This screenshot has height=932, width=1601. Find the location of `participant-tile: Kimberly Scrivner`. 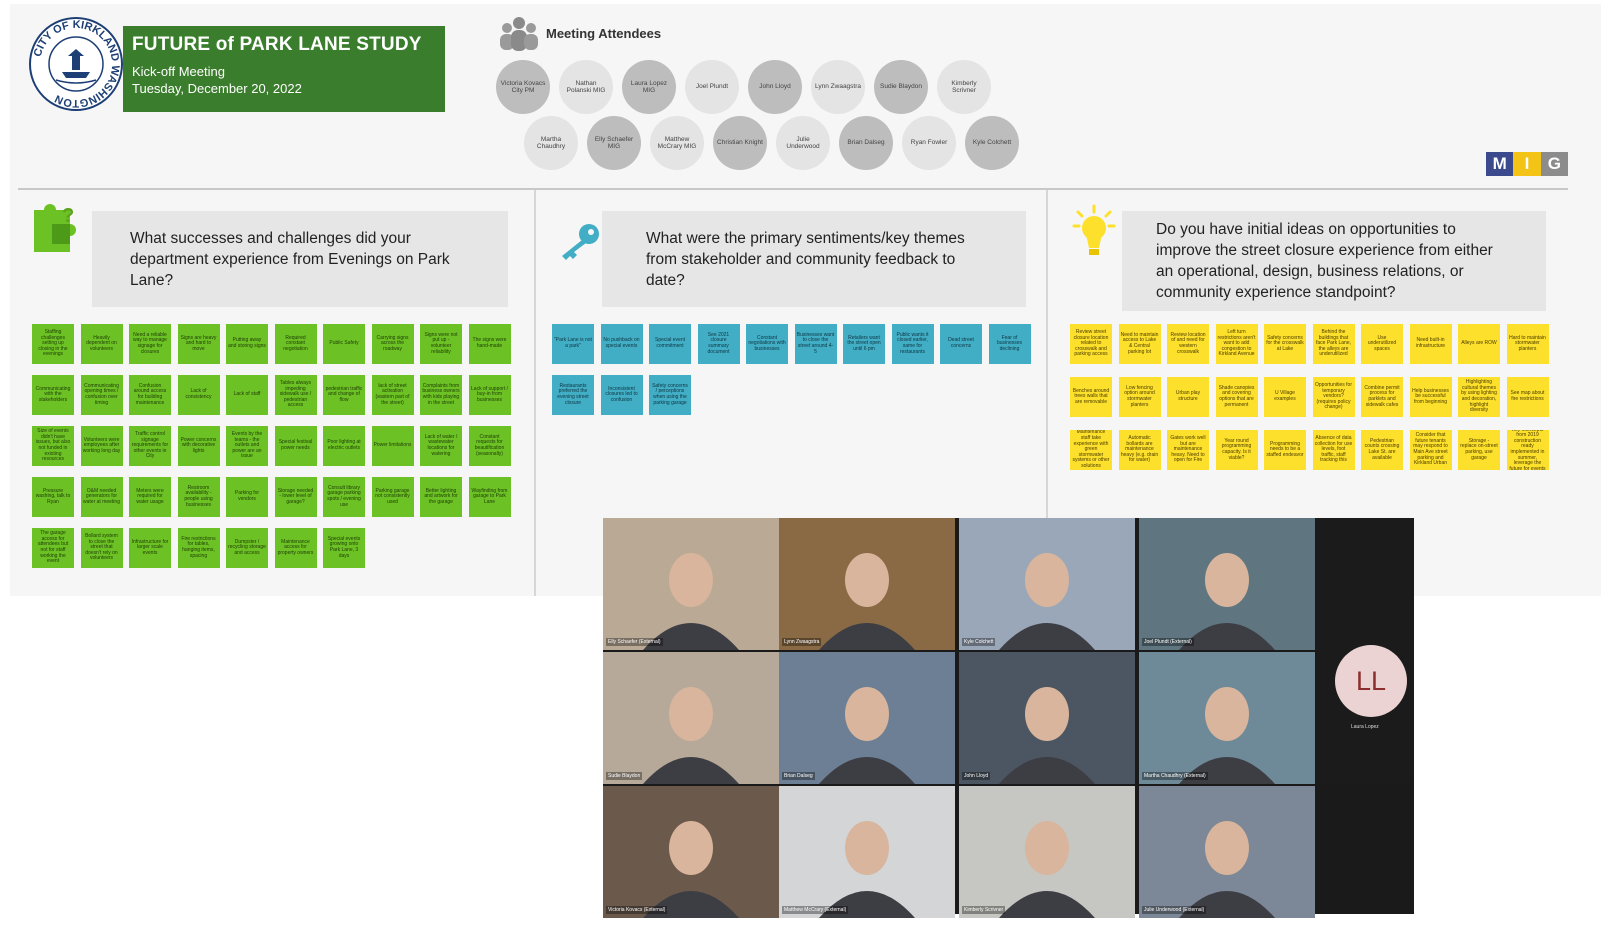

participant-tile: Kimberly Scrivner is located at coordinates (1047, 852).